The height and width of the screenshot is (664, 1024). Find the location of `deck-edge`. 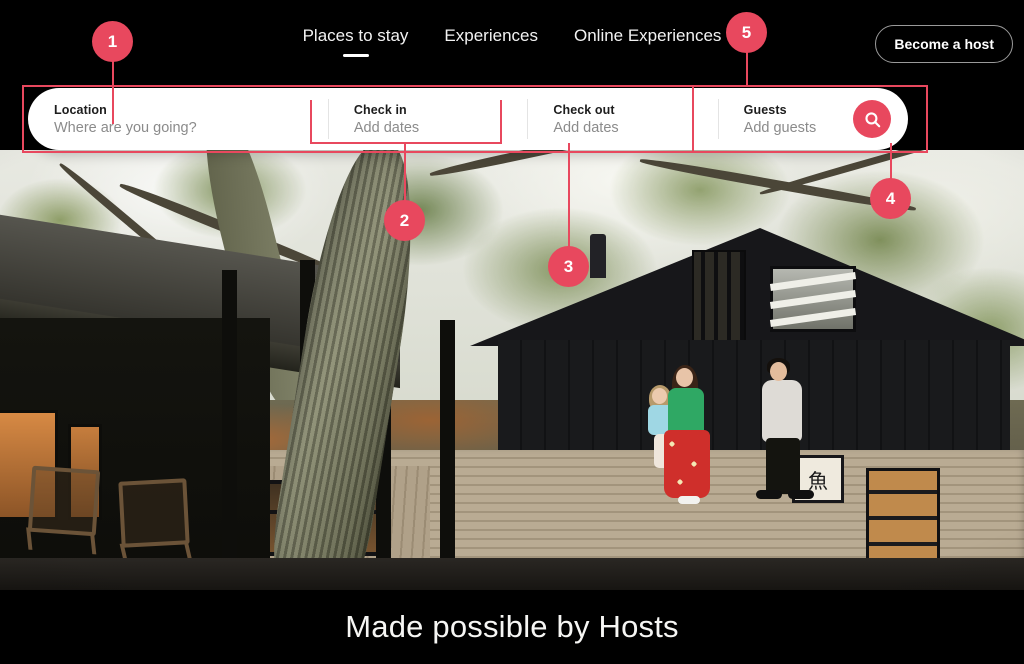

deck-edge is located at coordinates (512, 574).